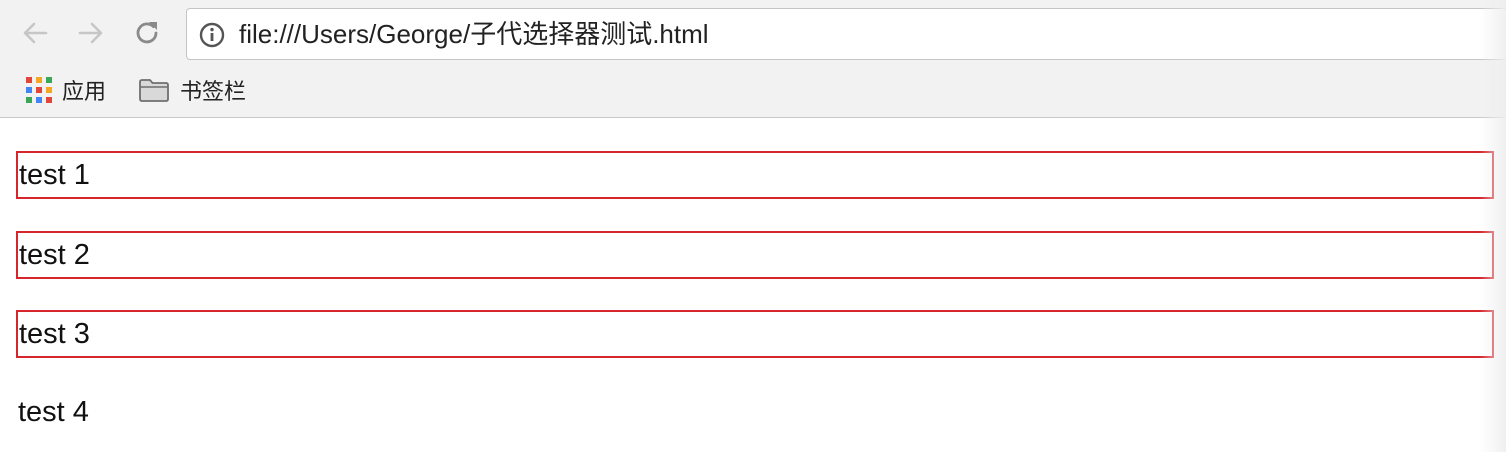 This screenshot has width=1506, height=452. I want to click on apps-grid-icon, so click(39, 90).